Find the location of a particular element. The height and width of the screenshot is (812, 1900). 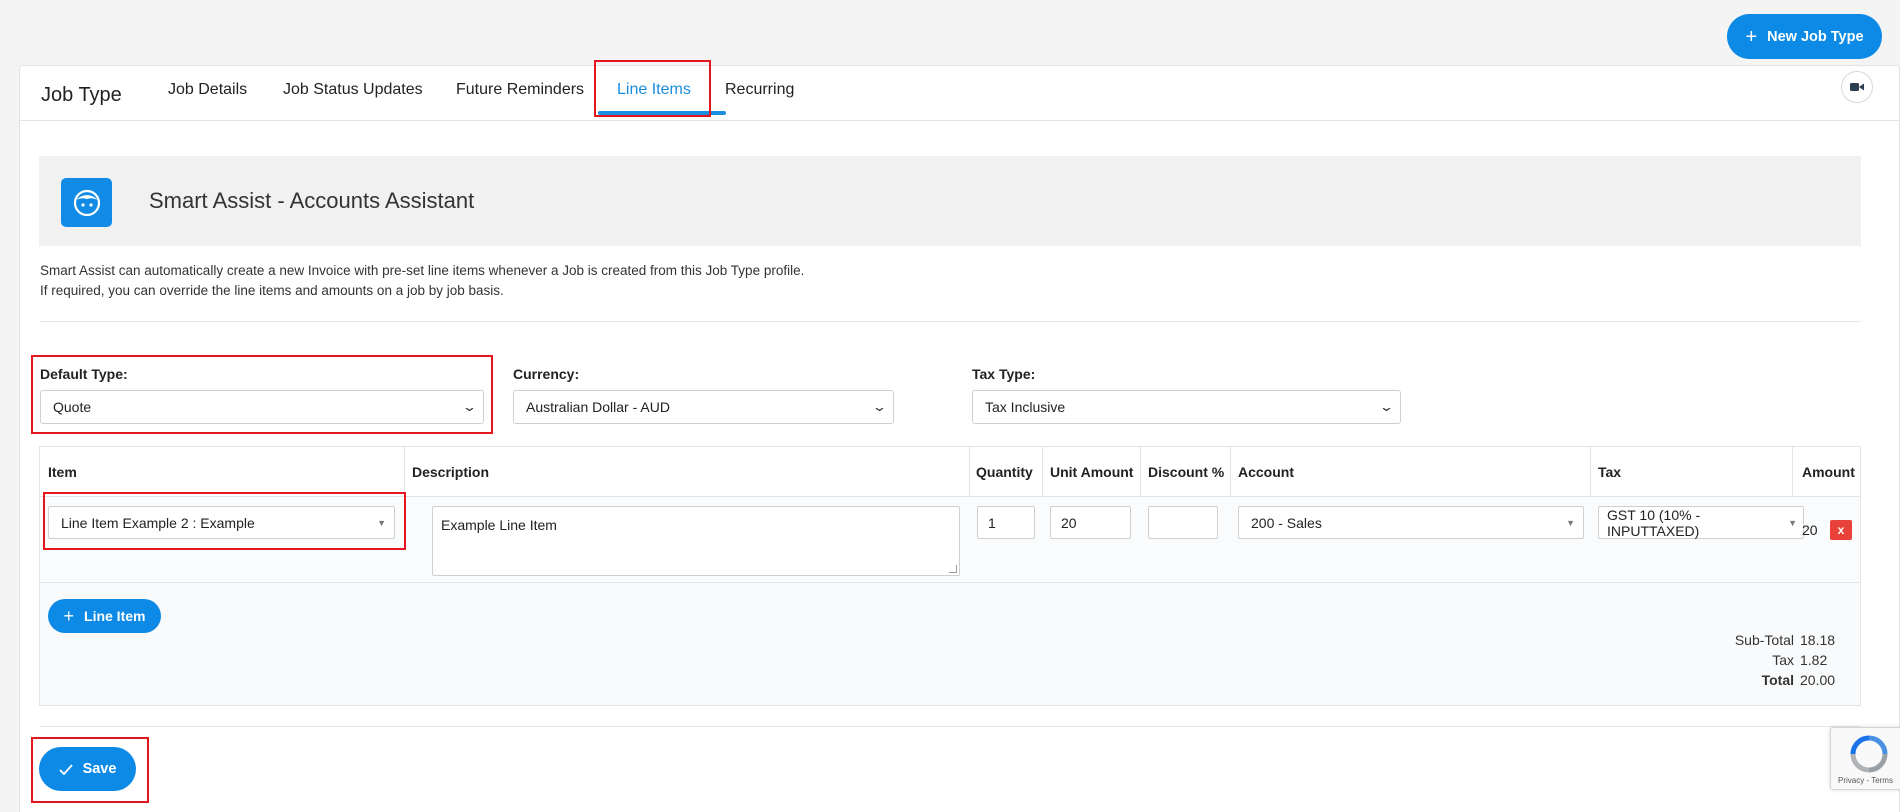

tax-total-value: 1.82 is located at coordinates (1814, 660).